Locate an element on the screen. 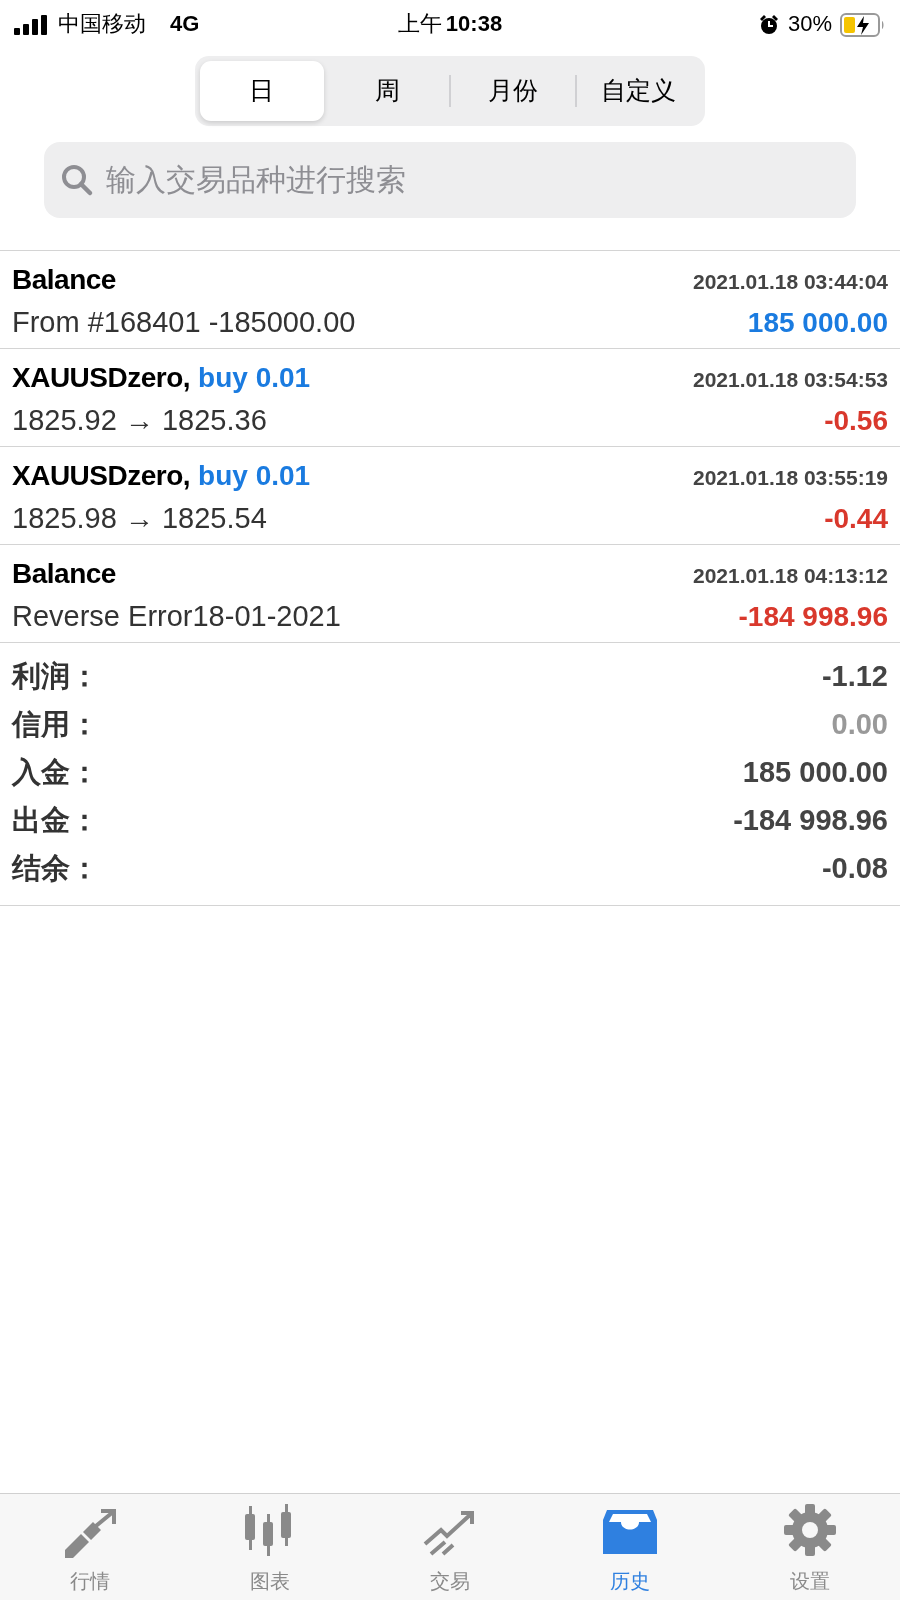 The width and height of the screenshot is (900, 1600). nav-label: 行情 is located at coordinates (90, 1581).